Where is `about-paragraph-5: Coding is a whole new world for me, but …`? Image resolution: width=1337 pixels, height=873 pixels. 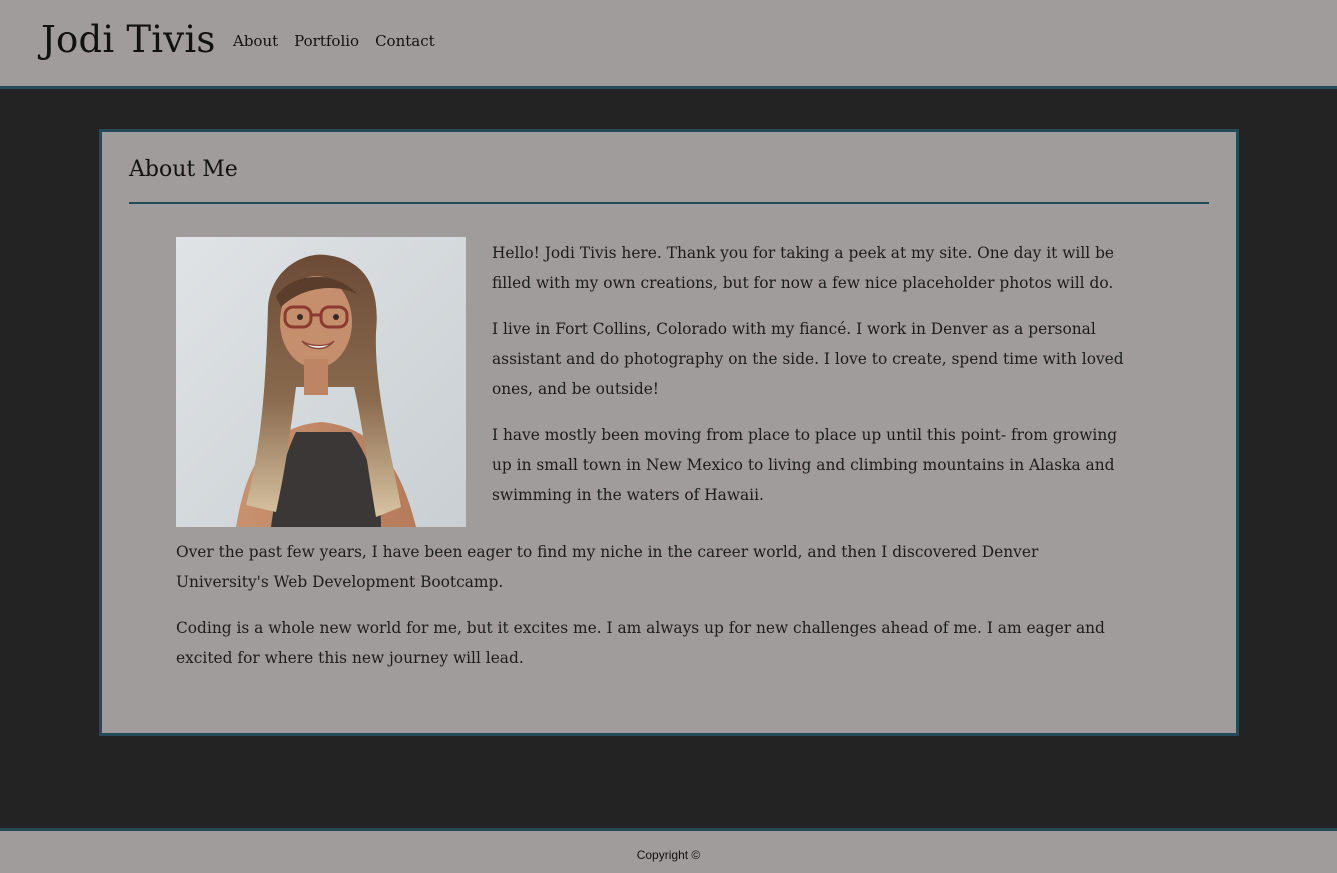
about-paragraph-5: Coding is a whole new world for me, but … is located at coordinates (640, 643).